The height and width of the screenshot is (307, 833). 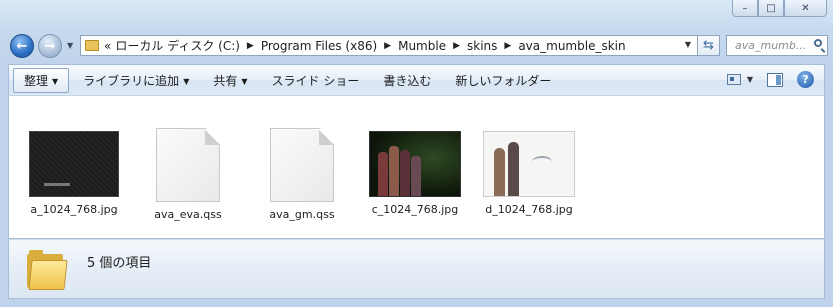 I want to click on breadcrumb-item: Program Files (x86), so click(x=319, y=46).